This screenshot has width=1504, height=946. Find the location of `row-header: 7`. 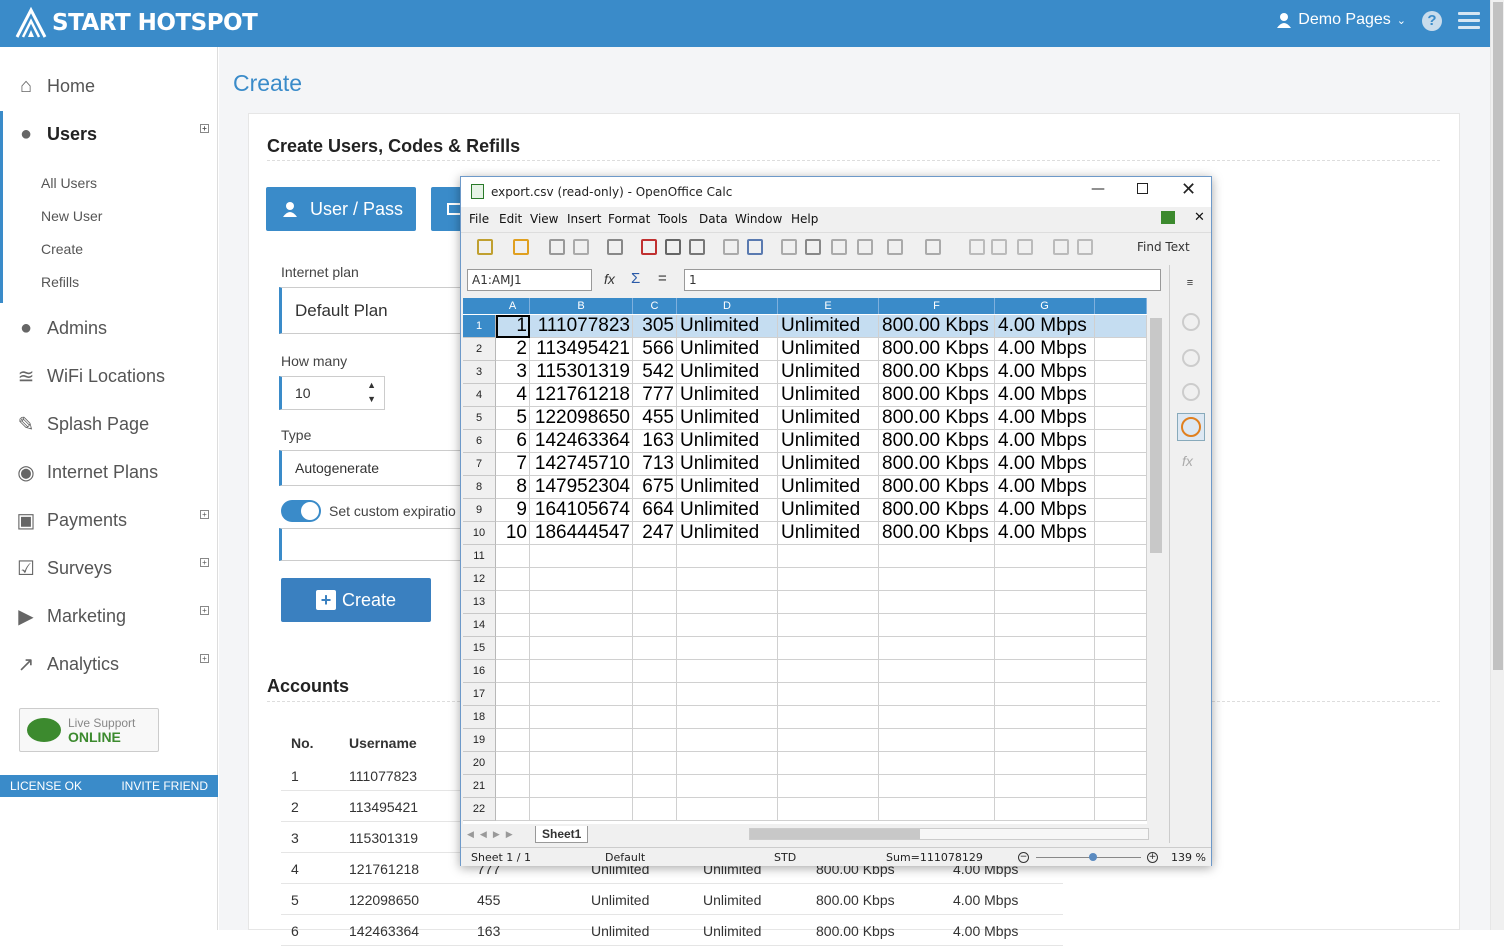

row-header: 7 is located at coordinates (479, 464).